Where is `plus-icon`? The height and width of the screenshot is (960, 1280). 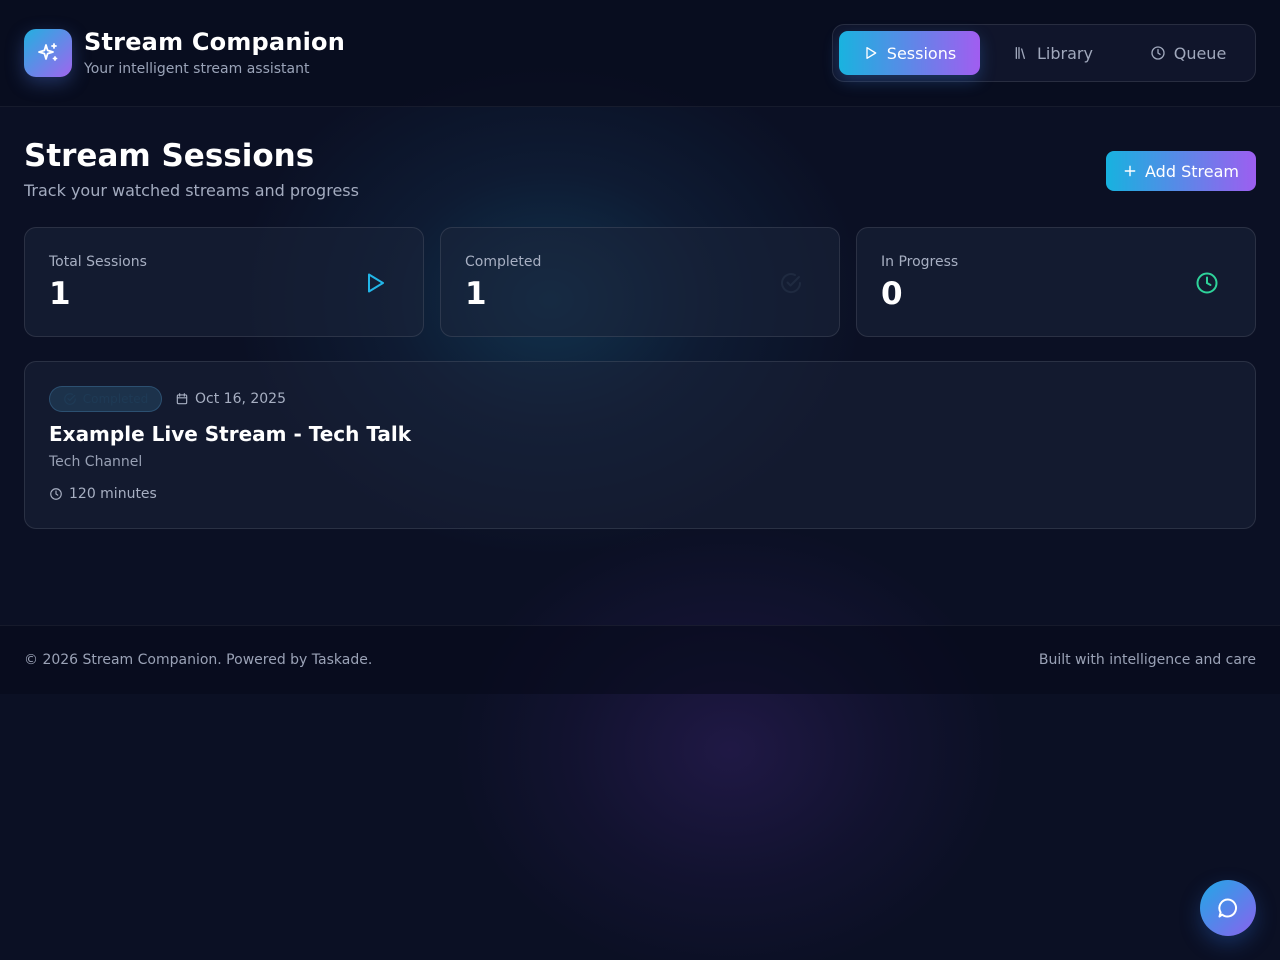
plus-icon is located at coordinates (1130, 171).